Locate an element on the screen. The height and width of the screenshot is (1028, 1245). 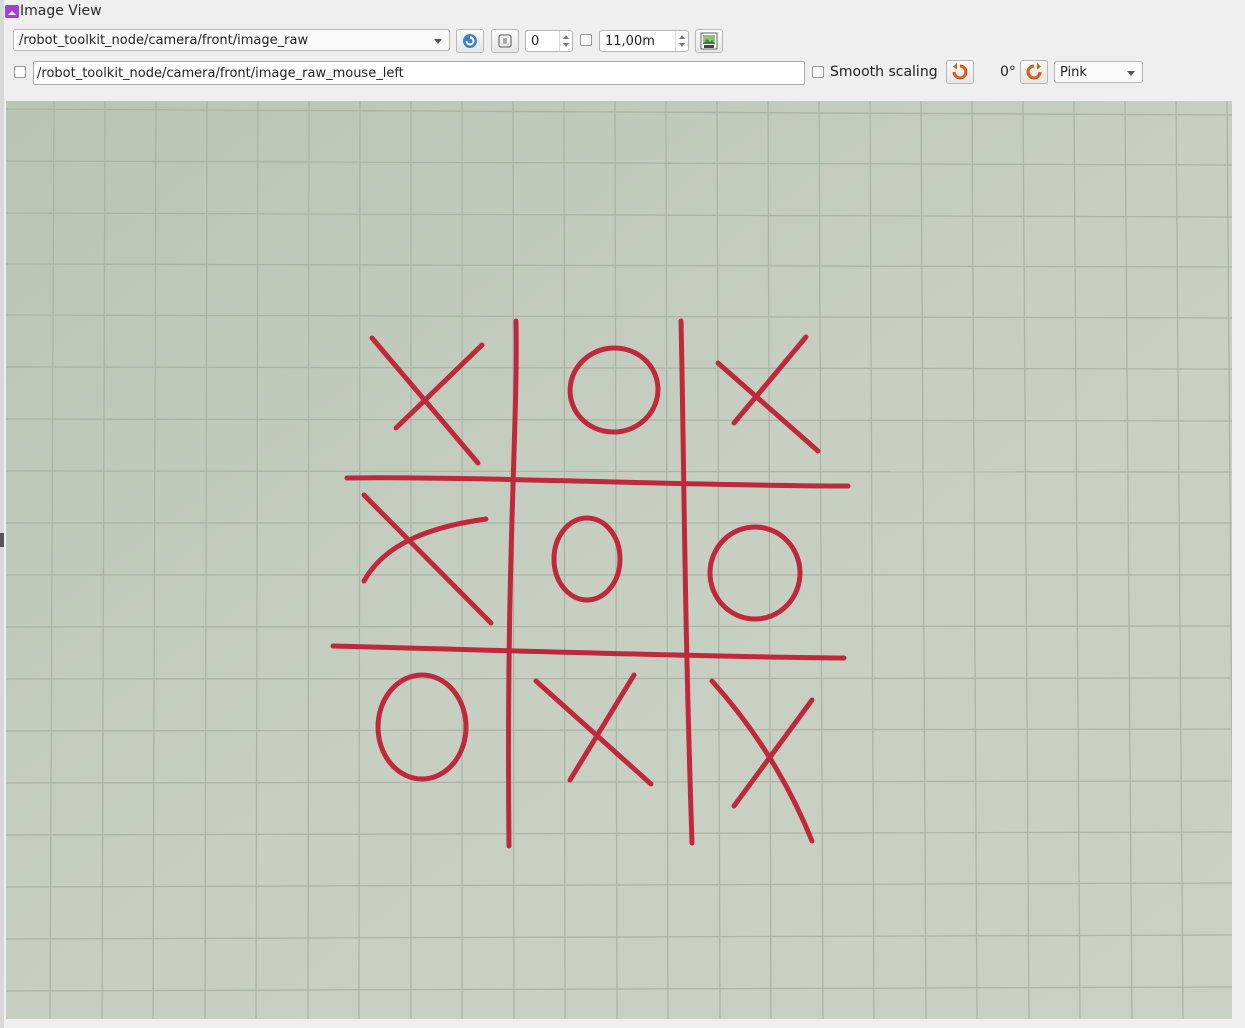
max-value-spinbox-value: 11,00m is located at coordinates (630, 41).